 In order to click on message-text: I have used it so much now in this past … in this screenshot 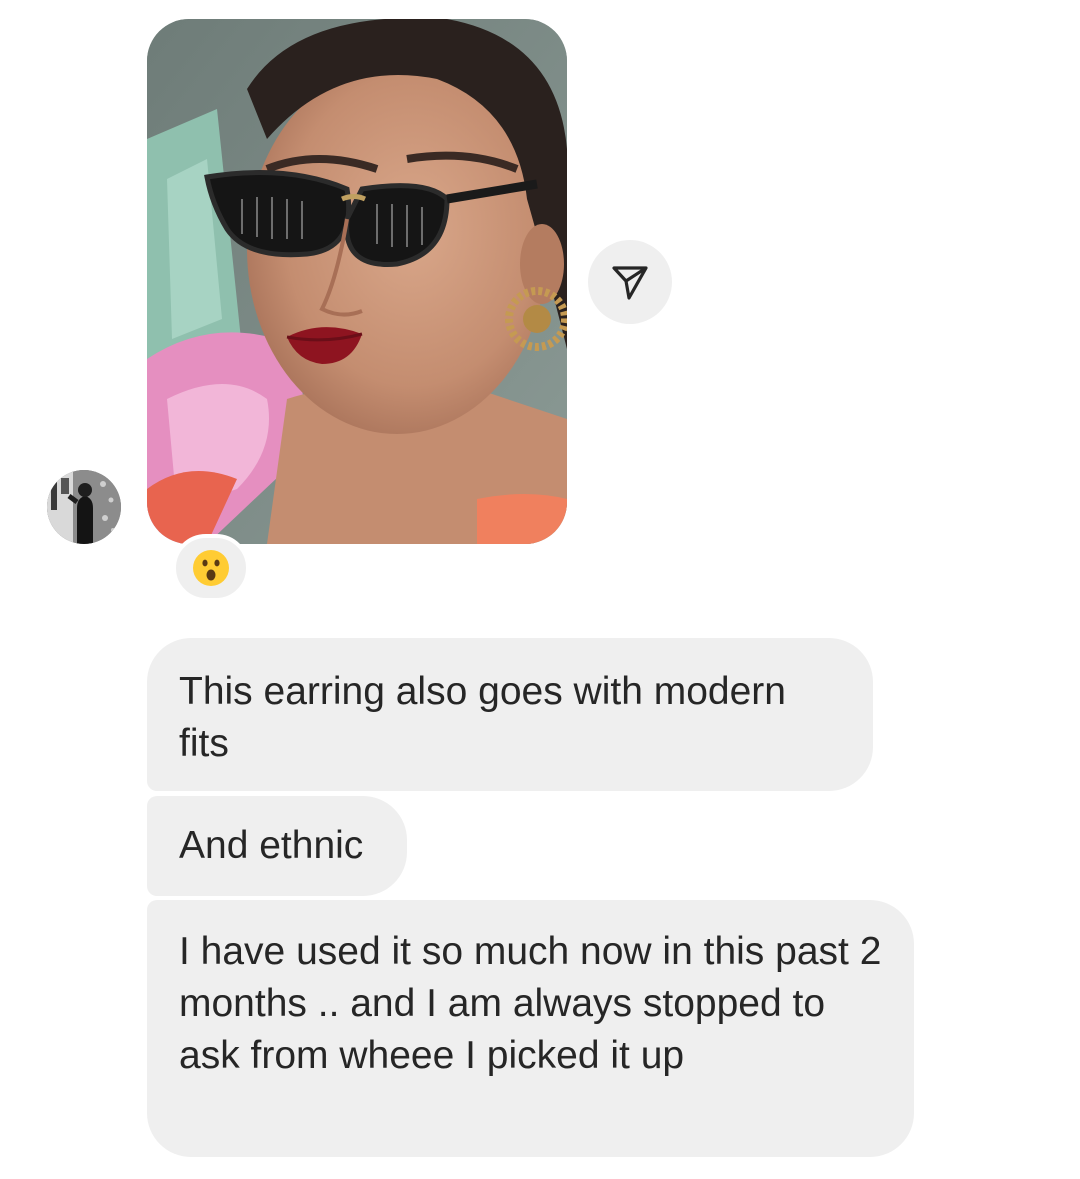, I will do `click(530, 1003)`.